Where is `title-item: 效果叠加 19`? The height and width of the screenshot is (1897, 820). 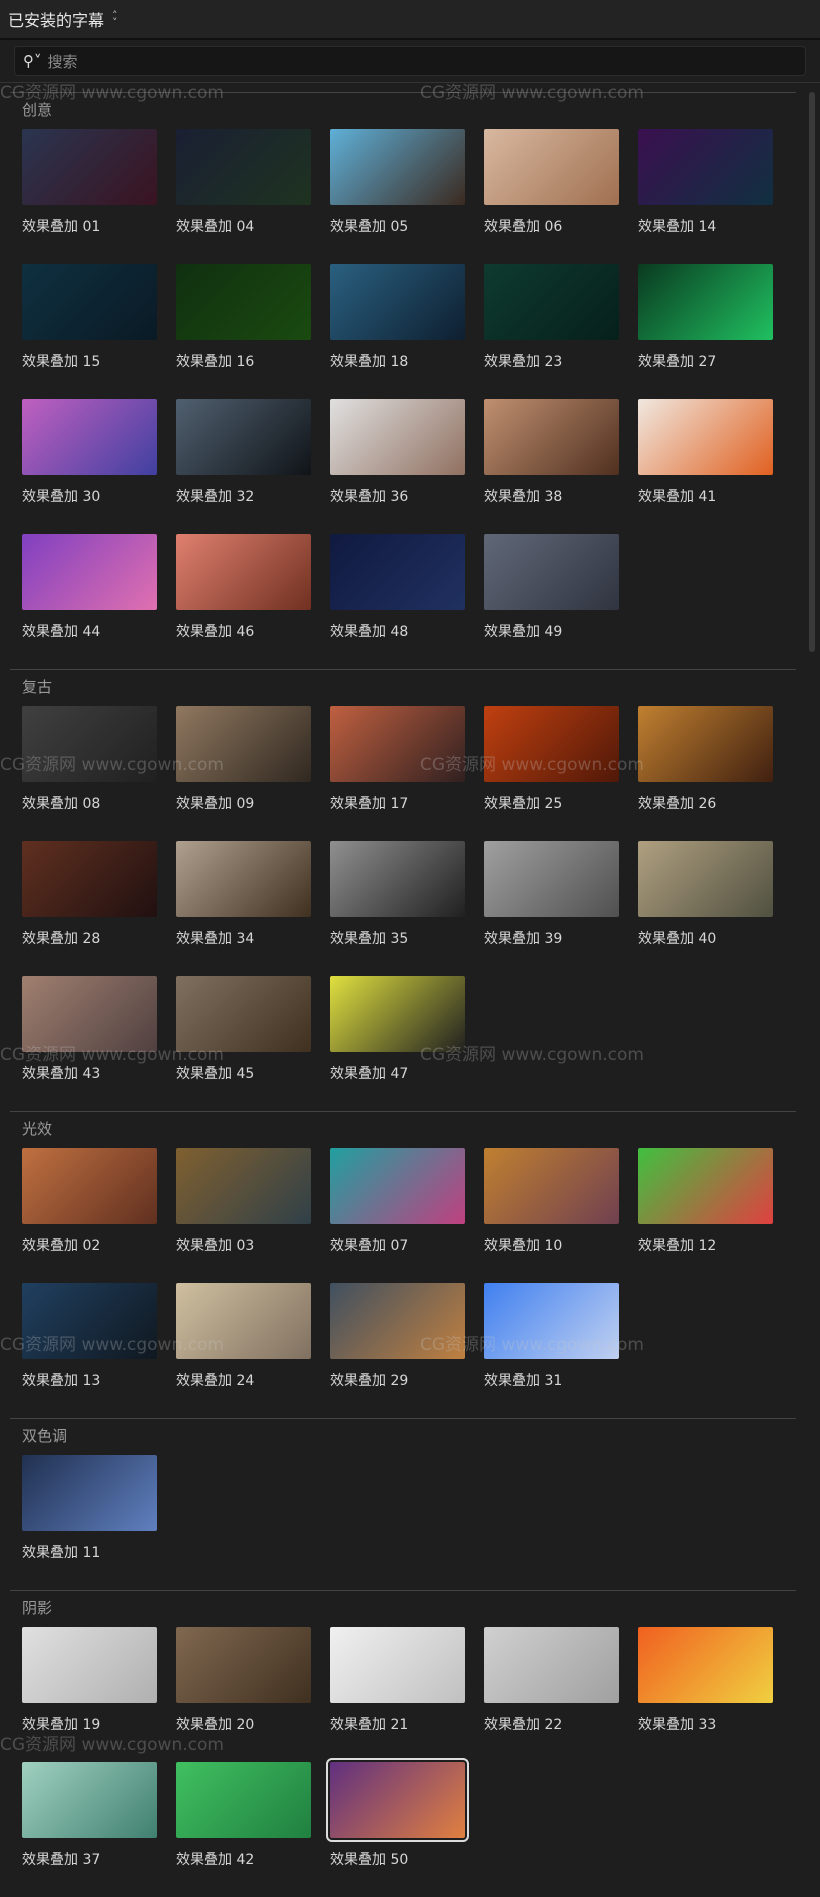
title-item: 效果叠加 19 is located at coordinates (99, 1694).